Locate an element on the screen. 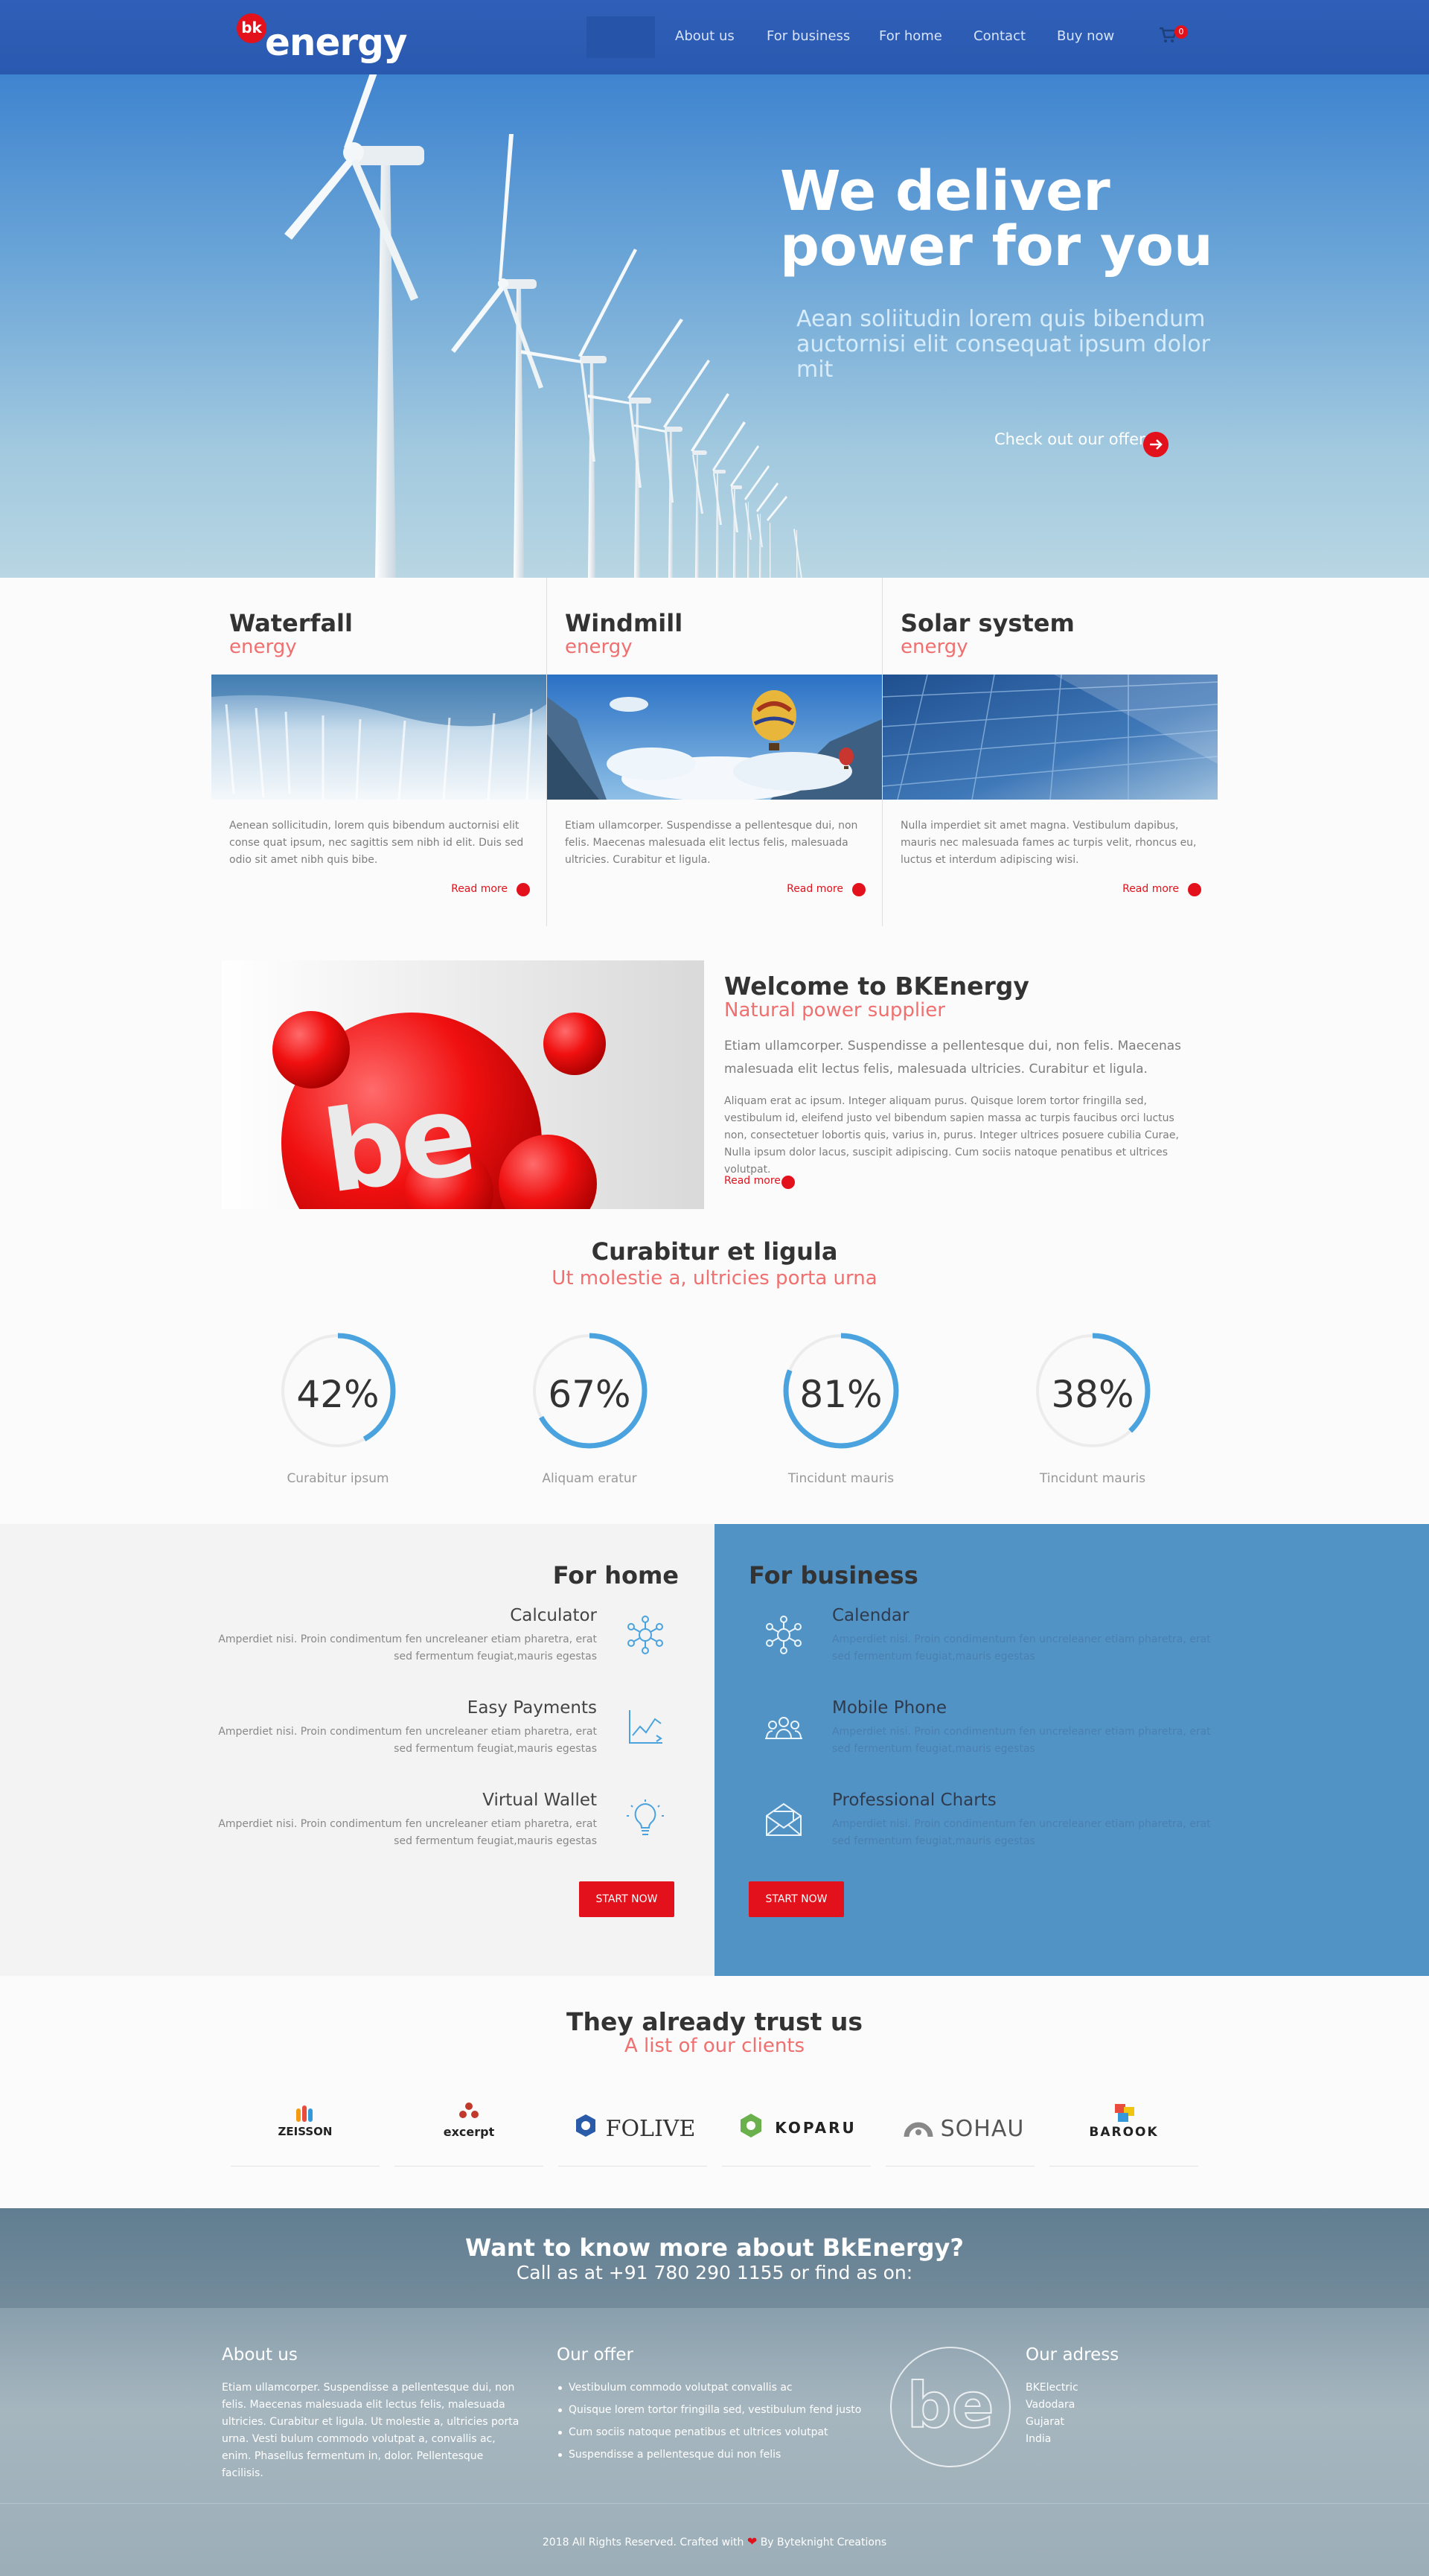 This screenshot has height=2576, width=1429. offer-item: Suspendisse a pellentesque dui non felis is located at coordinates (713, 2457).